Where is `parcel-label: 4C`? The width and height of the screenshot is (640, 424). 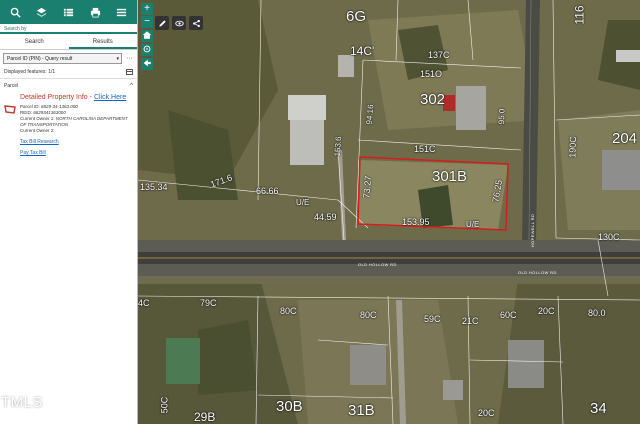 parcel-label: 4C is located at coordinates (144, 303).